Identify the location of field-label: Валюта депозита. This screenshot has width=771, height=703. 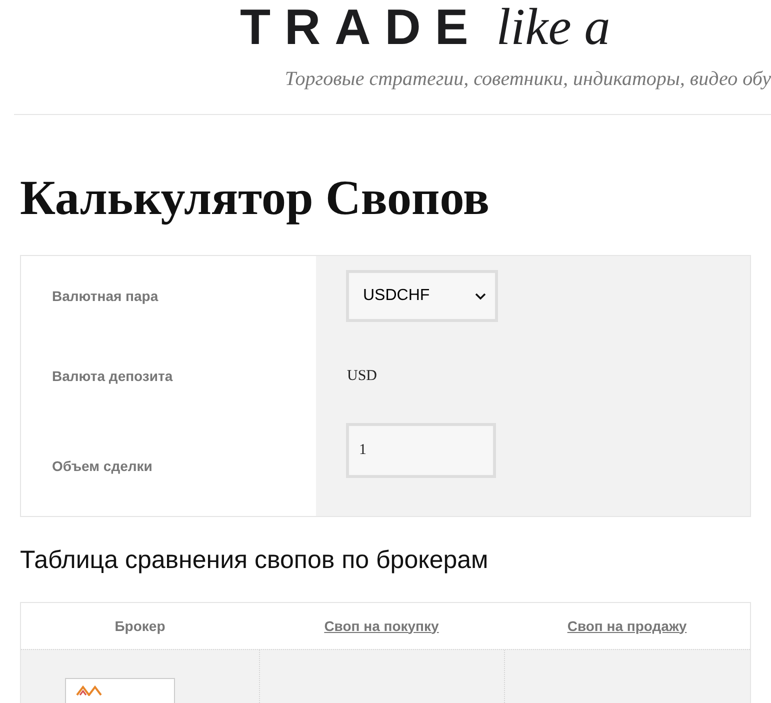
(112, 376).